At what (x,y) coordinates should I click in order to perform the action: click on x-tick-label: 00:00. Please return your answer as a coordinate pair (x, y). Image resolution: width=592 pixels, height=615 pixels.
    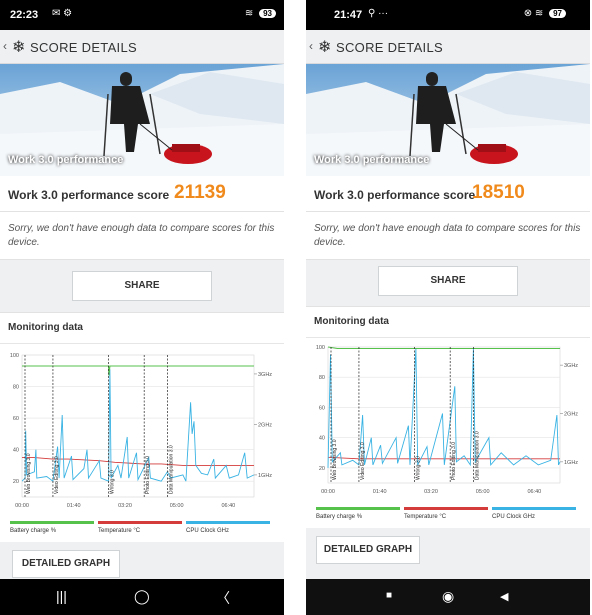
    Looking at the image, I should click on (22, 506).